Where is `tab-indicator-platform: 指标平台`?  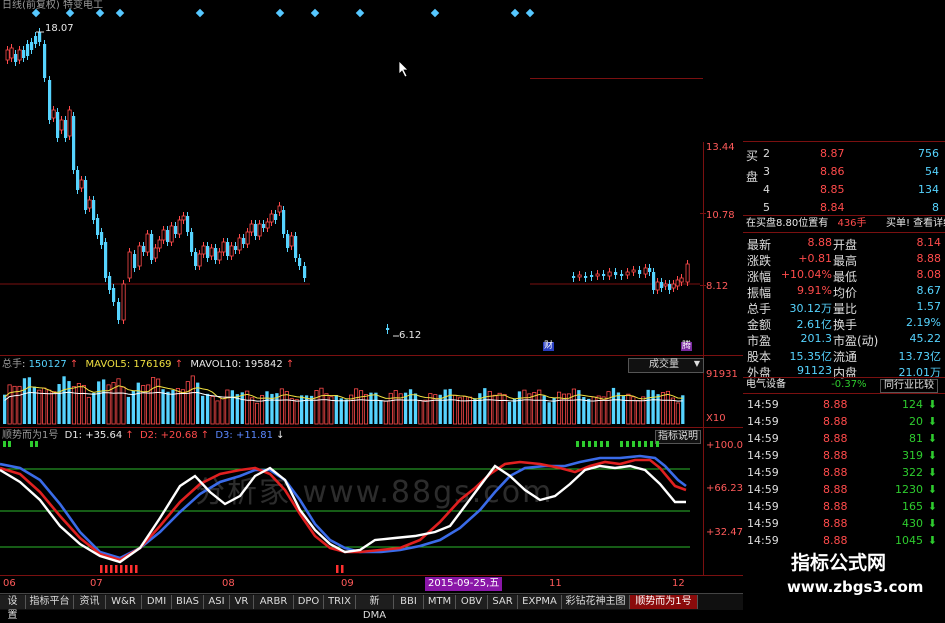
tab-indicator-platform: 指标平台 is located at coordinates (50, 602).